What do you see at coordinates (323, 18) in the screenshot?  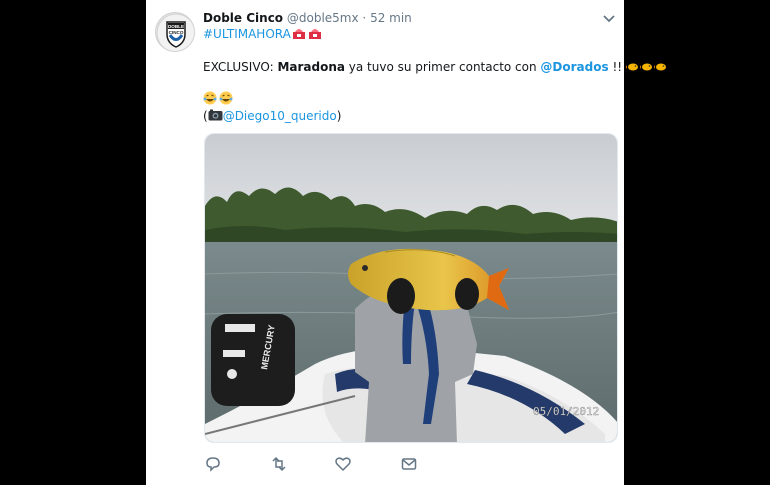 I see `handle: @doble5mx` at bounding box center [323, 18].